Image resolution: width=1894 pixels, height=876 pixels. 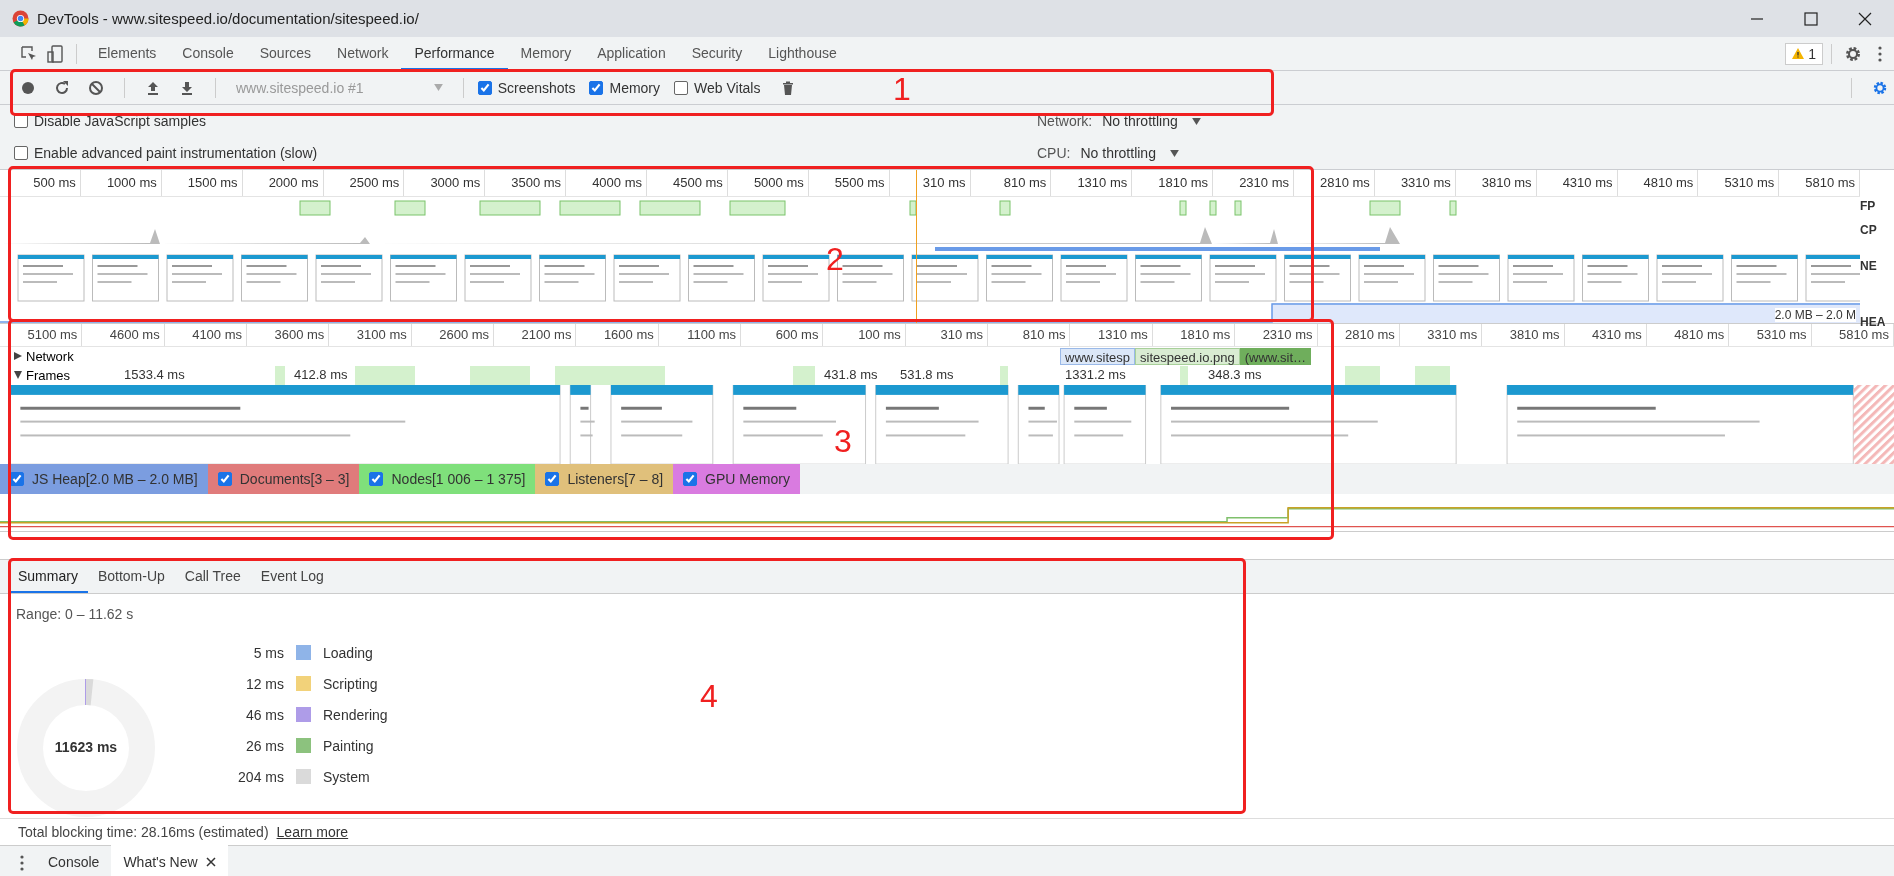 What do you see at coordinates (131, 576) in the screenshot?
I see `summary-tab: Bottom-Up` at bounding box center [131, 576].